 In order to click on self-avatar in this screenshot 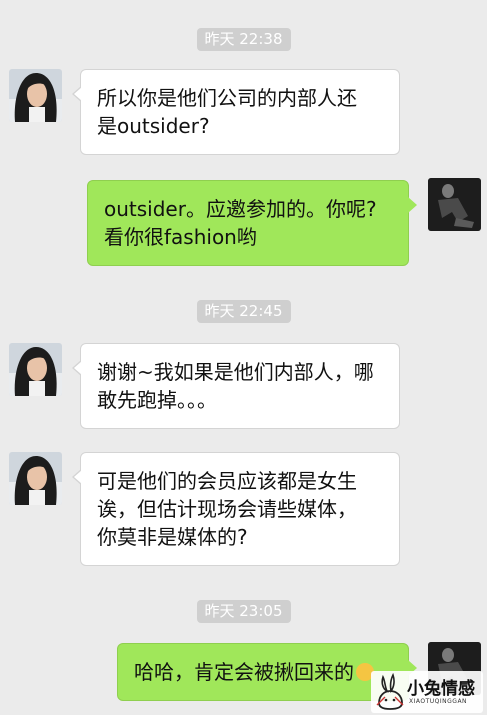, I will do `click(454, 204)`.